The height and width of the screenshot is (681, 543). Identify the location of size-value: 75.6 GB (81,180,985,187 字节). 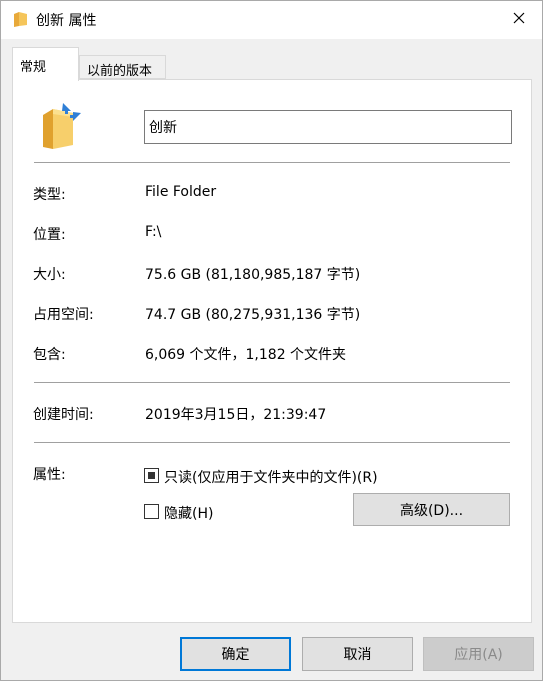
(253, 275).